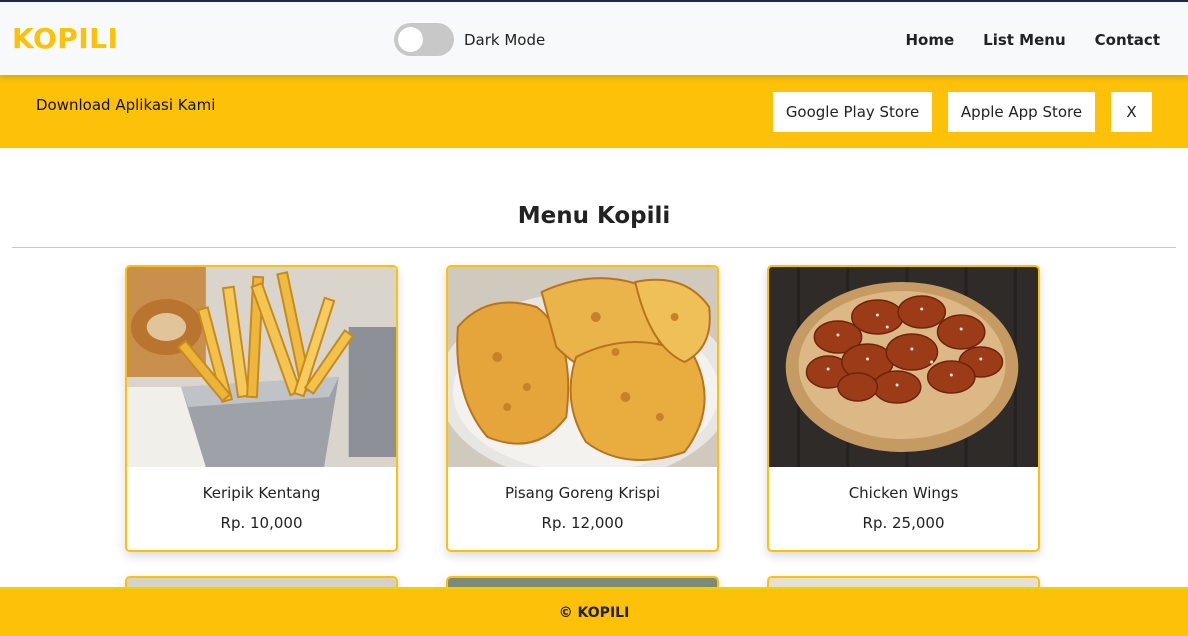  I want to click on menu-item-price: Rp. 25,000, so click(903, 523).